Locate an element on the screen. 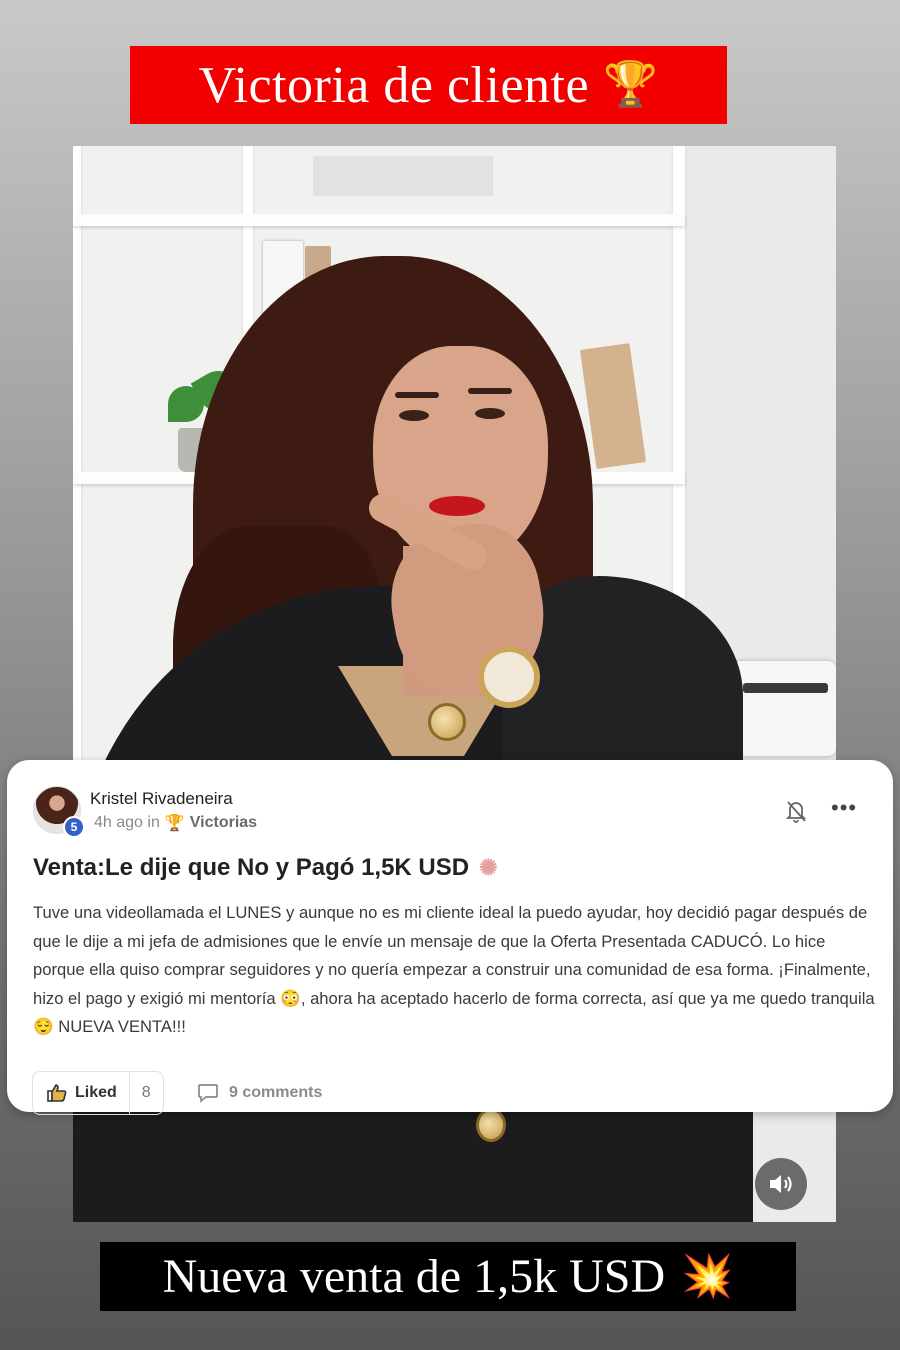 This screenshot has height=1350, width=900. shelf-board is located at coordinates (379, 220).